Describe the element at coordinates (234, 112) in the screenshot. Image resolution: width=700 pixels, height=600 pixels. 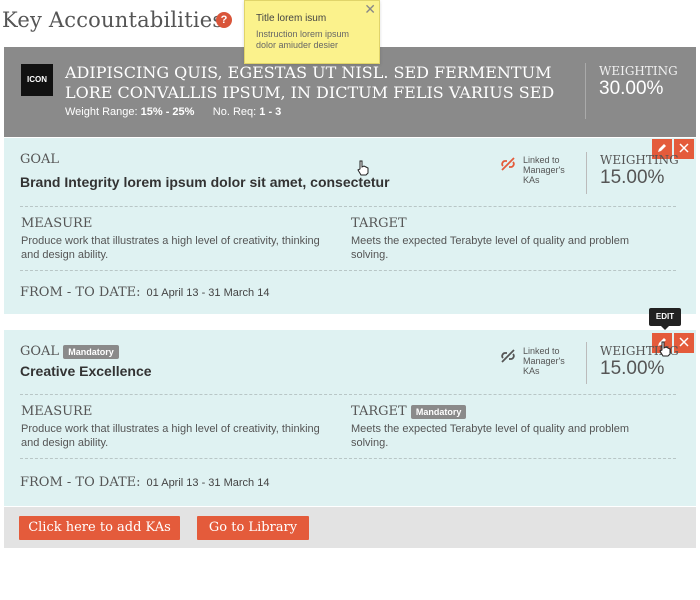
I see `no-req-label: No. Req:` at that location.